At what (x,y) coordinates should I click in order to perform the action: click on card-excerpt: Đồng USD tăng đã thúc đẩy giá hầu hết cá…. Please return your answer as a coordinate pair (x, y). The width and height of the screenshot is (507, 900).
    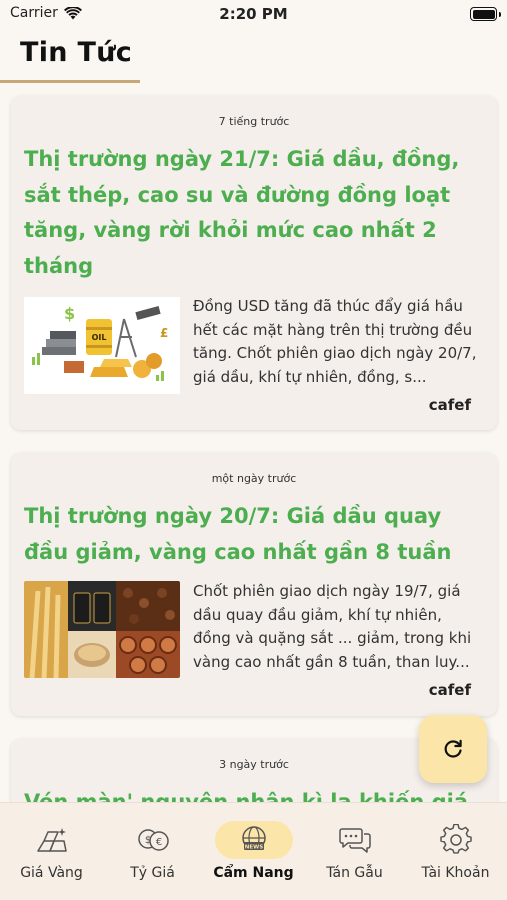
    Looking at the image, I should click on (335, 341).